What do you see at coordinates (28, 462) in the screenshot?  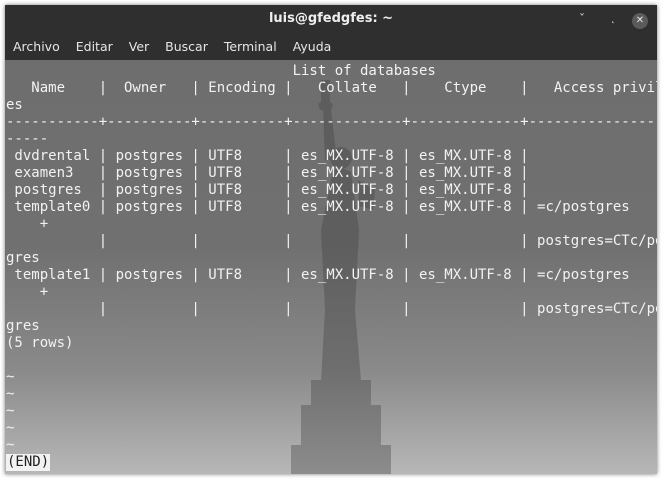 I see `pager-end-marker: (END)` at bounding box center [28, 462].